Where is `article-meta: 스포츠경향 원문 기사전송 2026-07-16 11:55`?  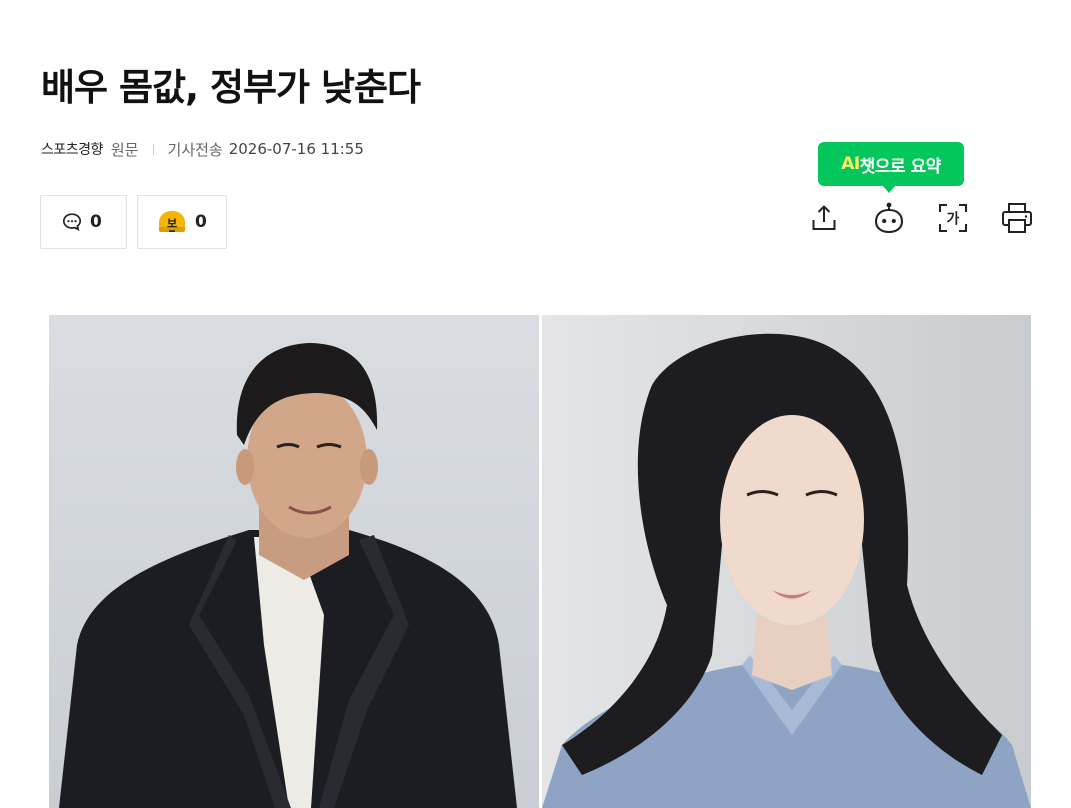 article-meta: 스포츠경향 원문 기사전송 2026-07-16 11:55 is located at coordinates (202, 149).